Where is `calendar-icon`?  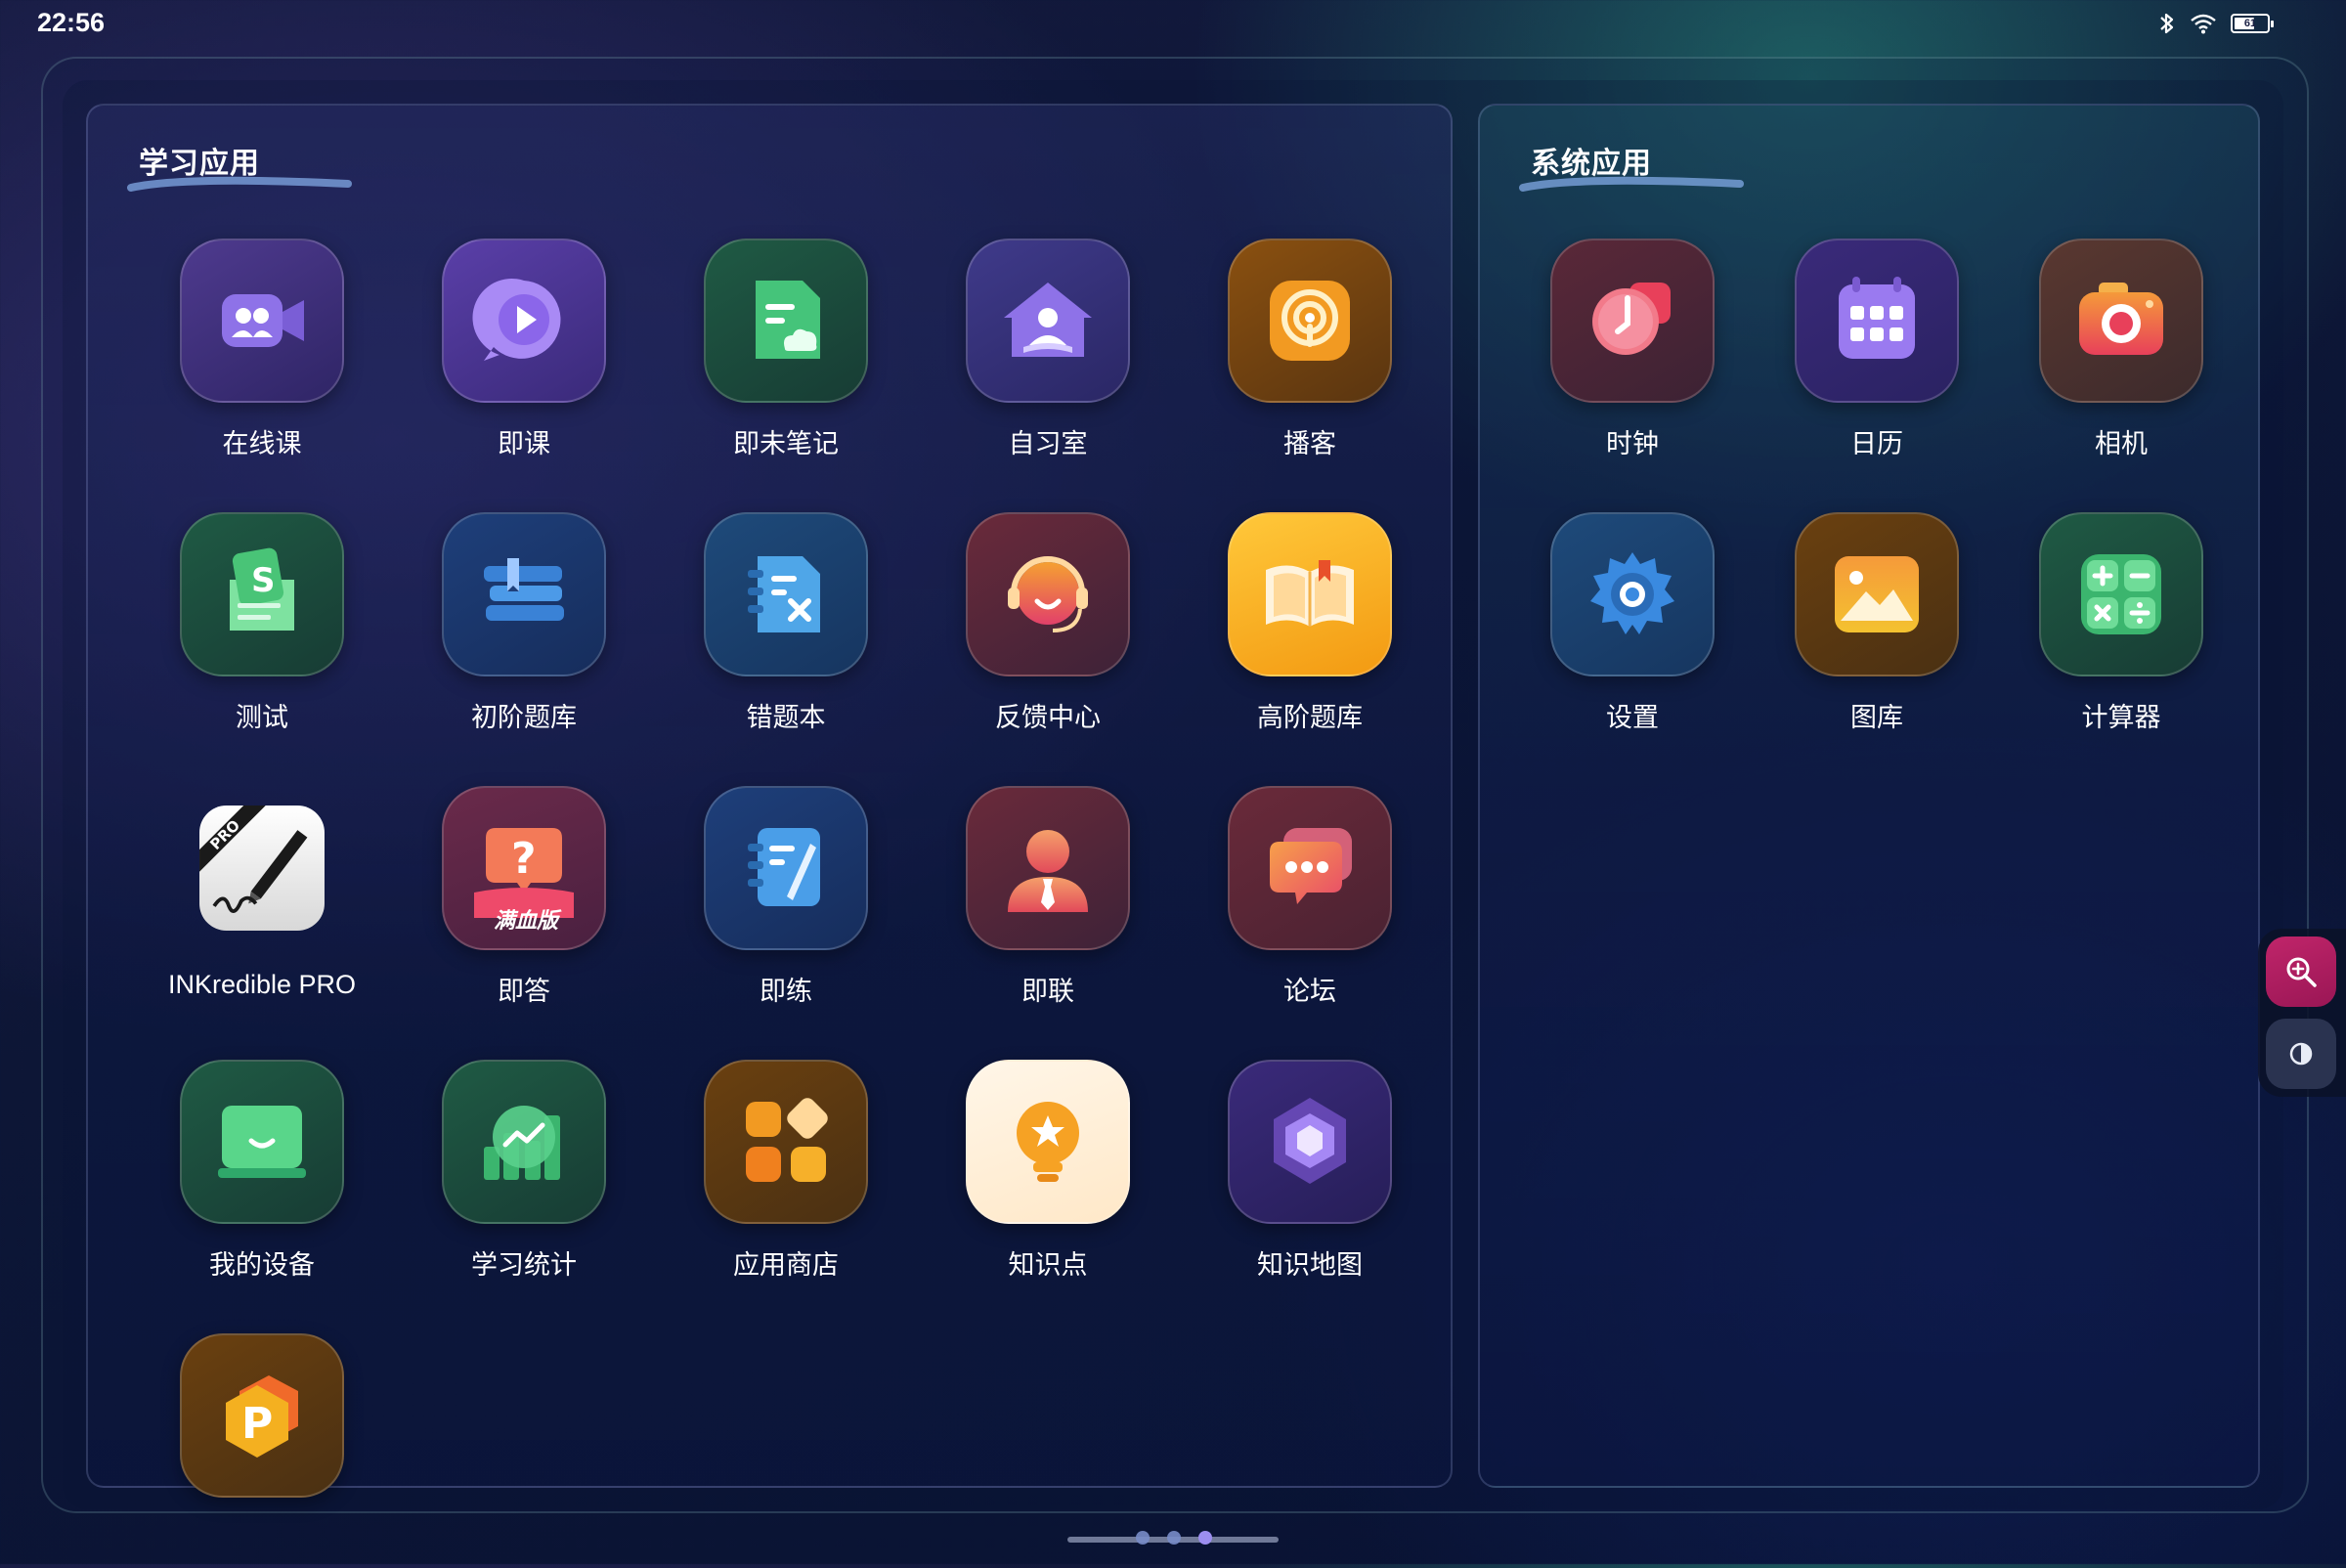 calendar-icon is located at coordinates (1877, 321).